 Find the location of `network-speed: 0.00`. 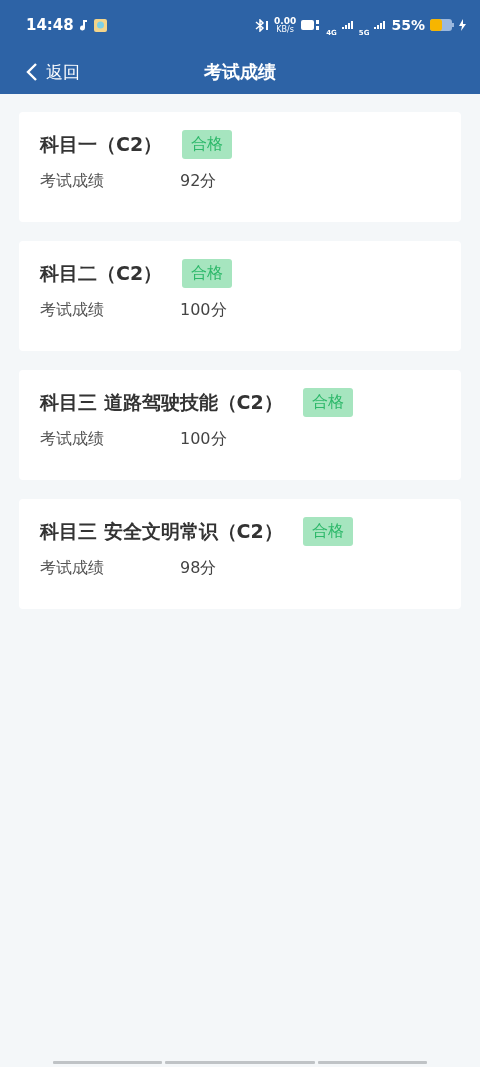

network-speed: 0.00 is located at coordinates (285, 21).